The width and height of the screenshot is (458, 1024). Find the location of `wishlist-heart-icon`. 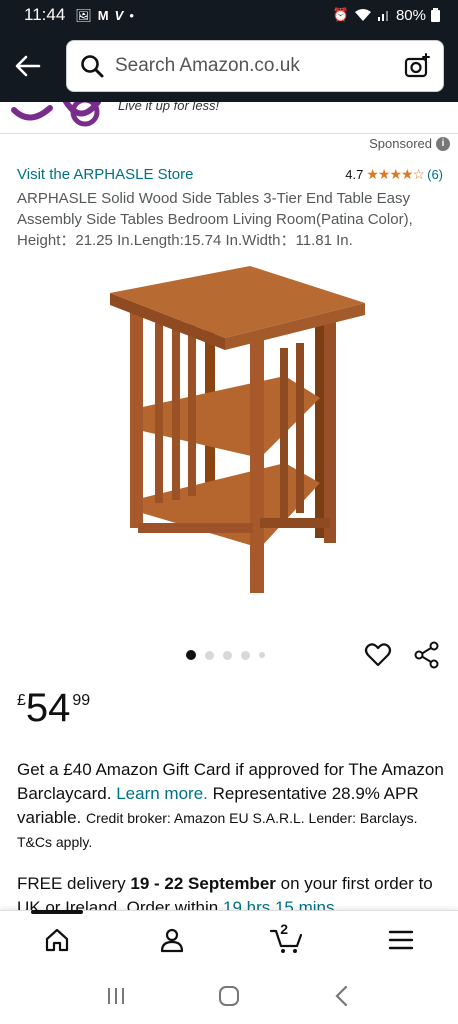

wishlist-heart-icon is located at coordinates (378, 655).